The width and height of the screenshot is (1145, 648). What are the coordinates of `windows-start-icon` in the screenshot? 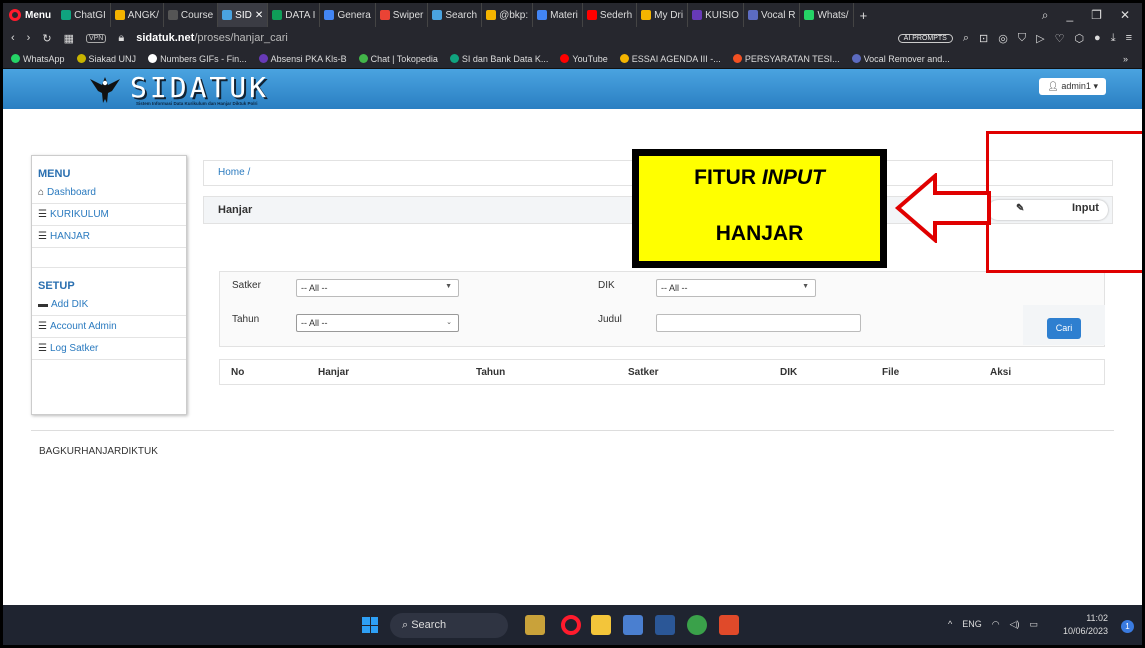 It's located at (370, 625).